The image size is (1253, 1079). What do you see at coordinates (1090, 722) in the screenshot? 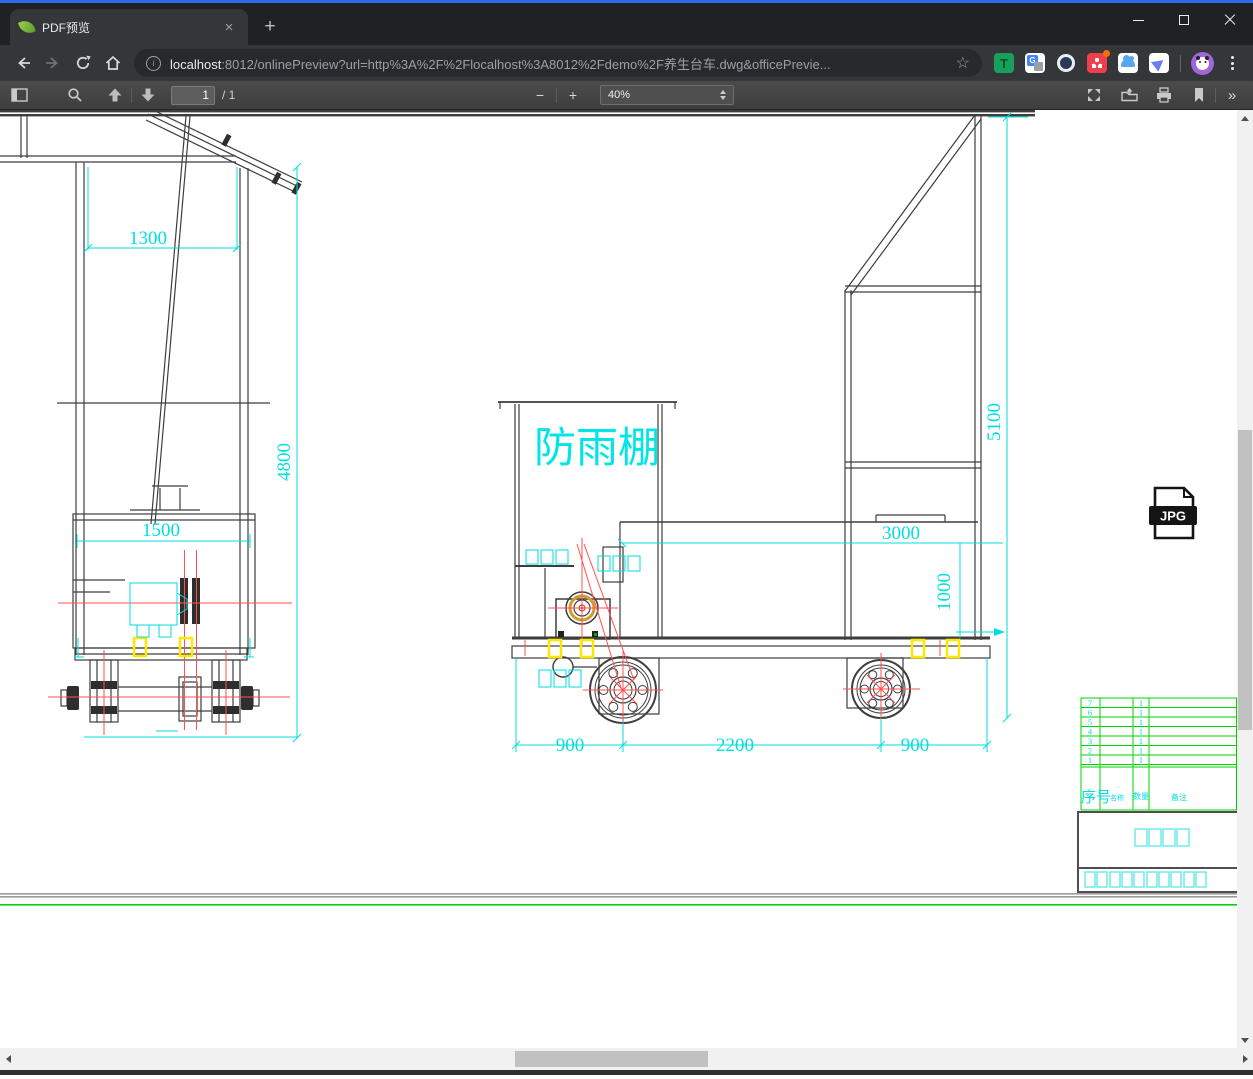
I see `svg-text: 5` at bounding box center [1090, 722].